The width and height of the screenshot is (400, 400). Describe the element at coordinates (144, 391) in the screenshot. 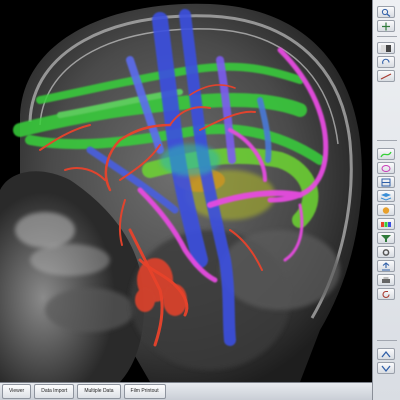

I see `tab-film-printout: Film Printout` at that location.